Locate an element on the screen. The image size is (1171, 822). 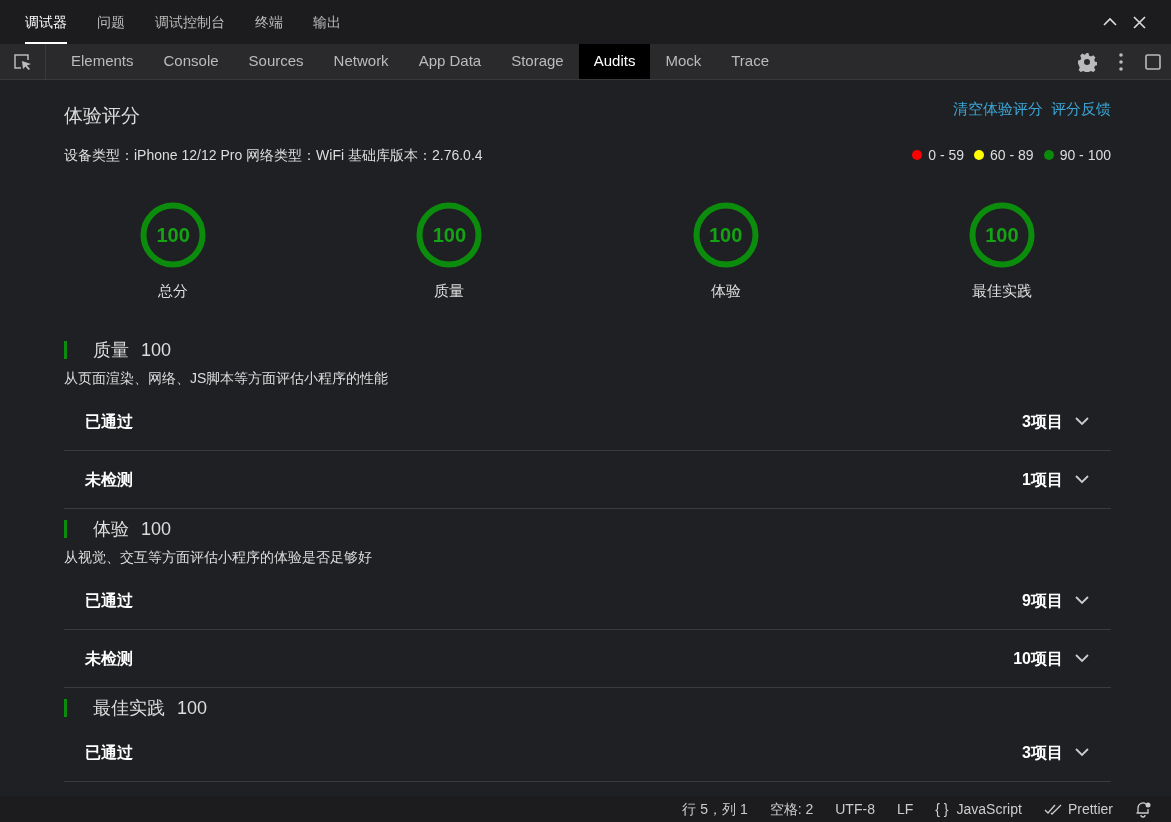
status-item: LF is located at coordinates (905, 809).